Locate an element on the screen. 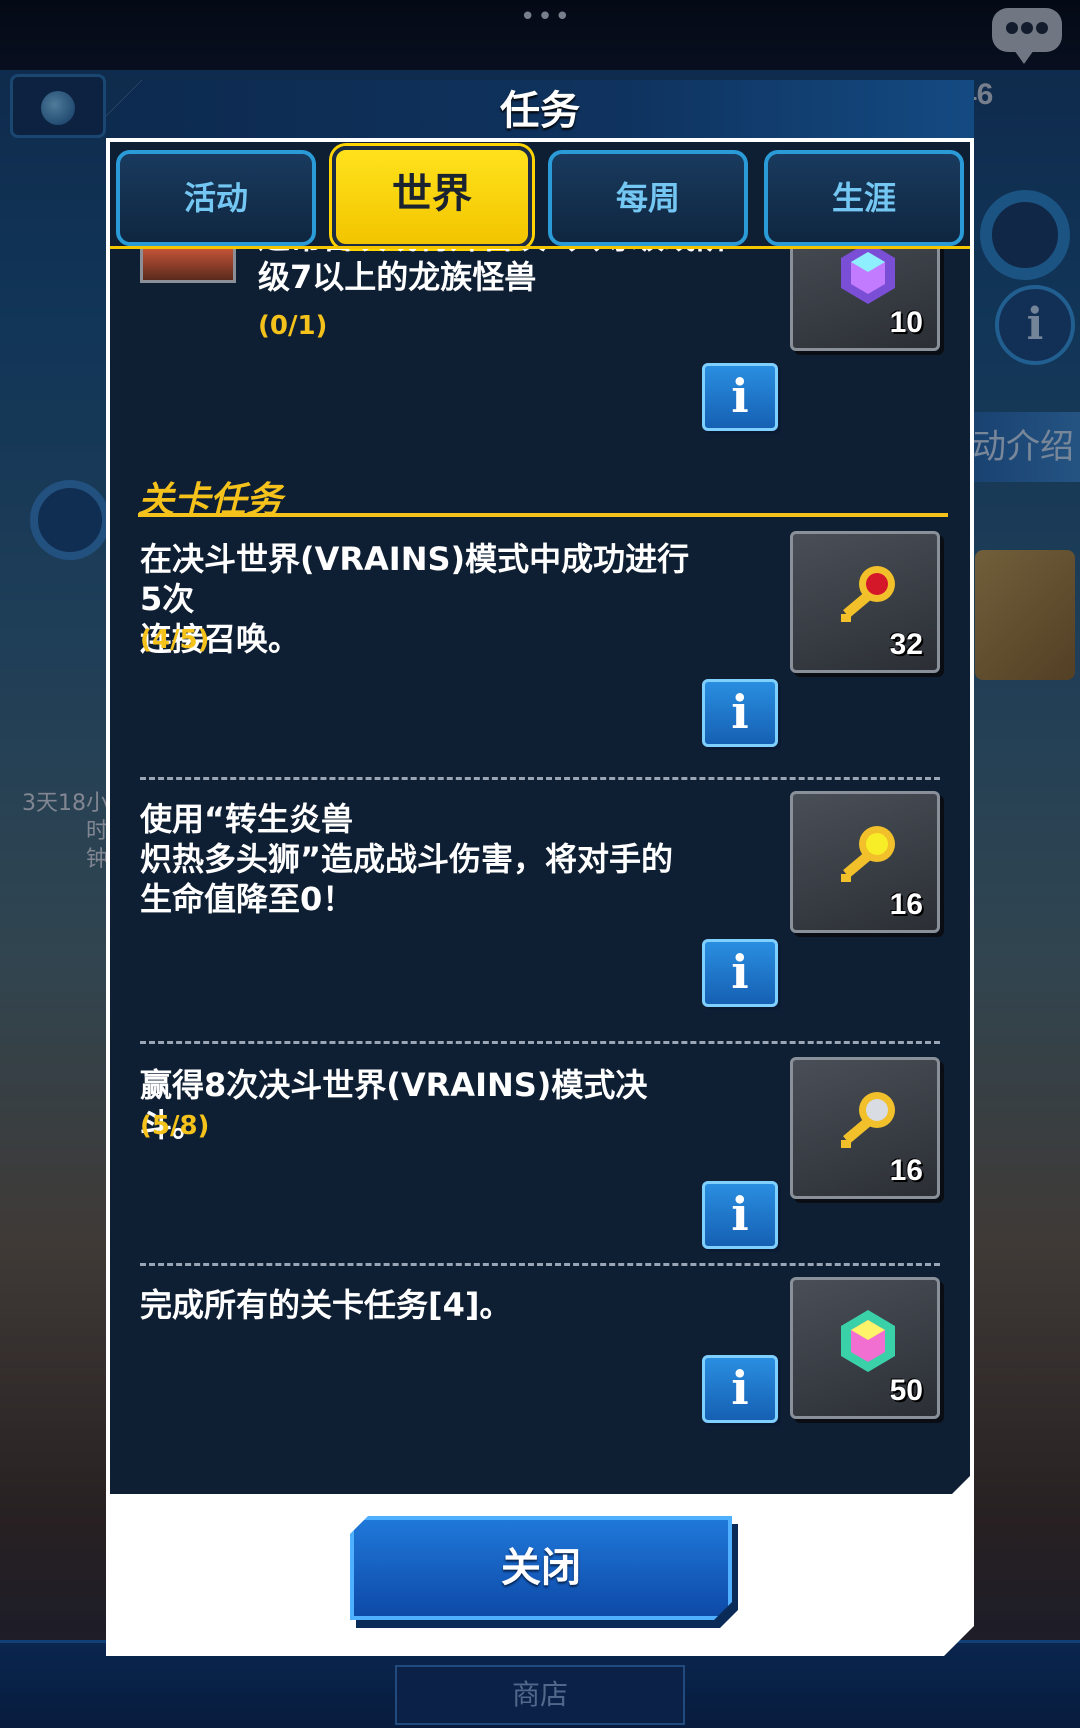 The height and width of the screenshot is (1728, 1080). tab-weekly: 每周 is located at coordinates (648, 198).